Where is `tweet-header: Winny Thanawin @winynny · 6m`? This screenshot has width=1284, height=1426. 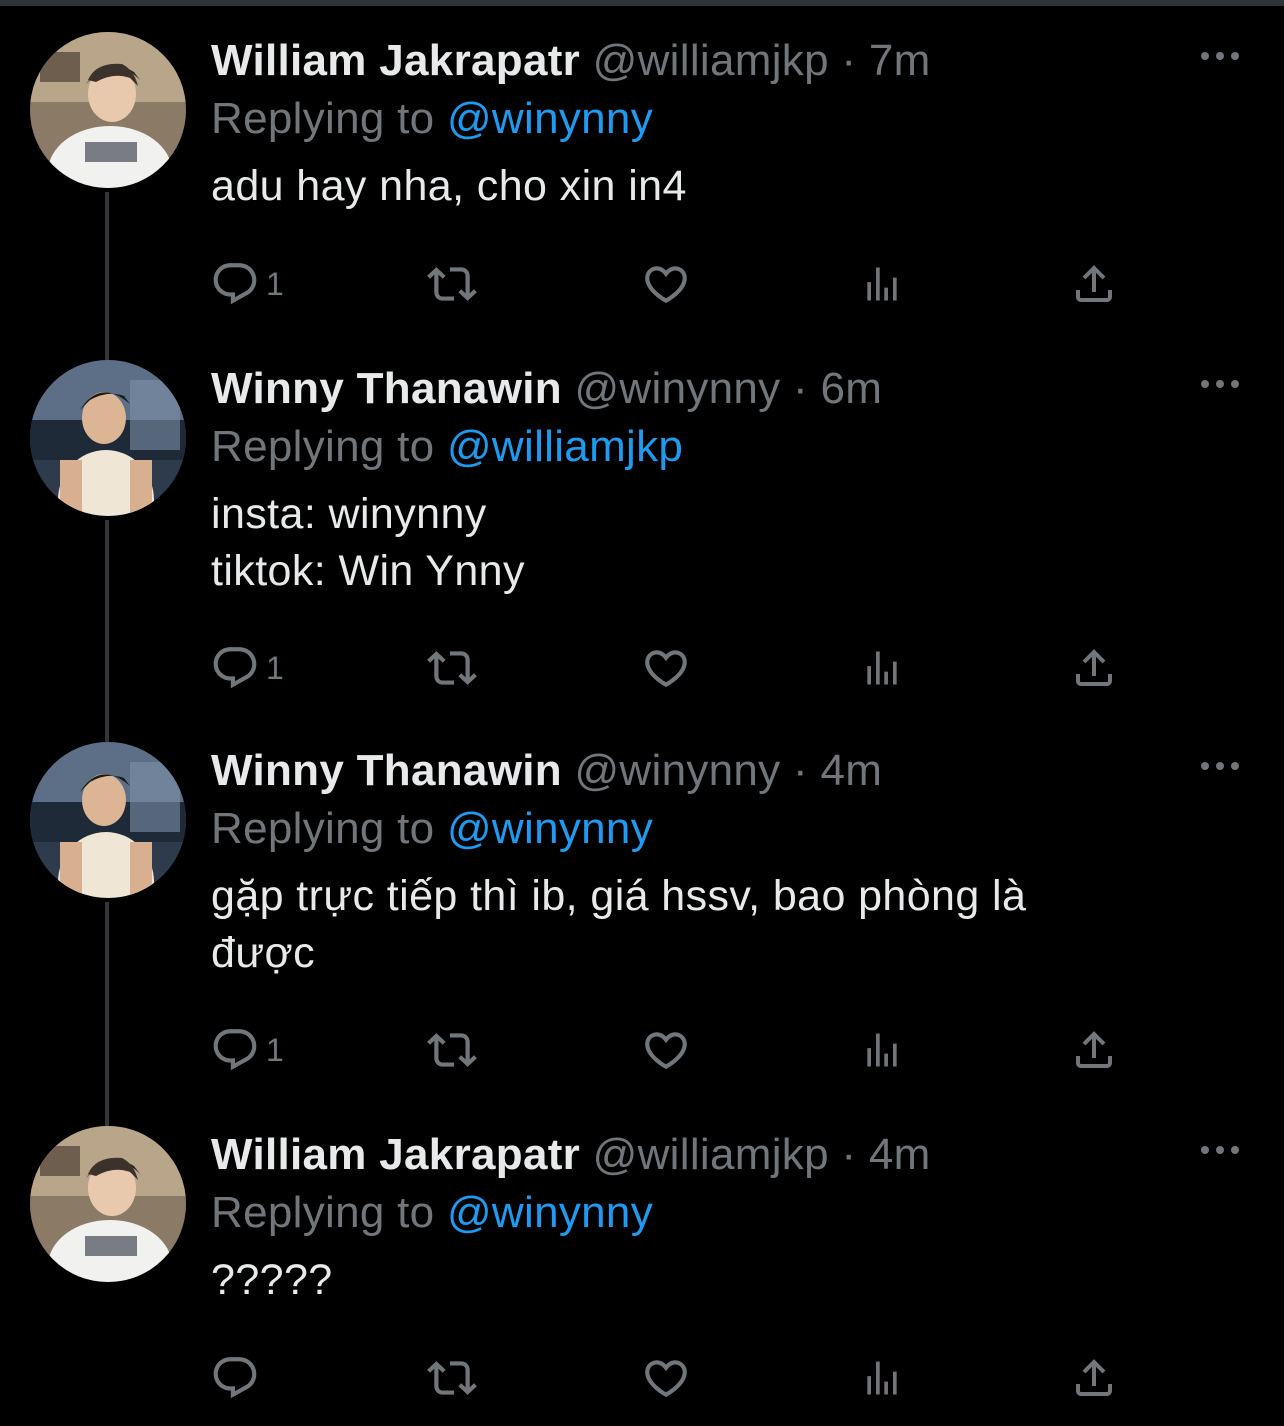
tweet-header: Winny Thanawin @winynny · 6m is located at coordinates (731, 389).